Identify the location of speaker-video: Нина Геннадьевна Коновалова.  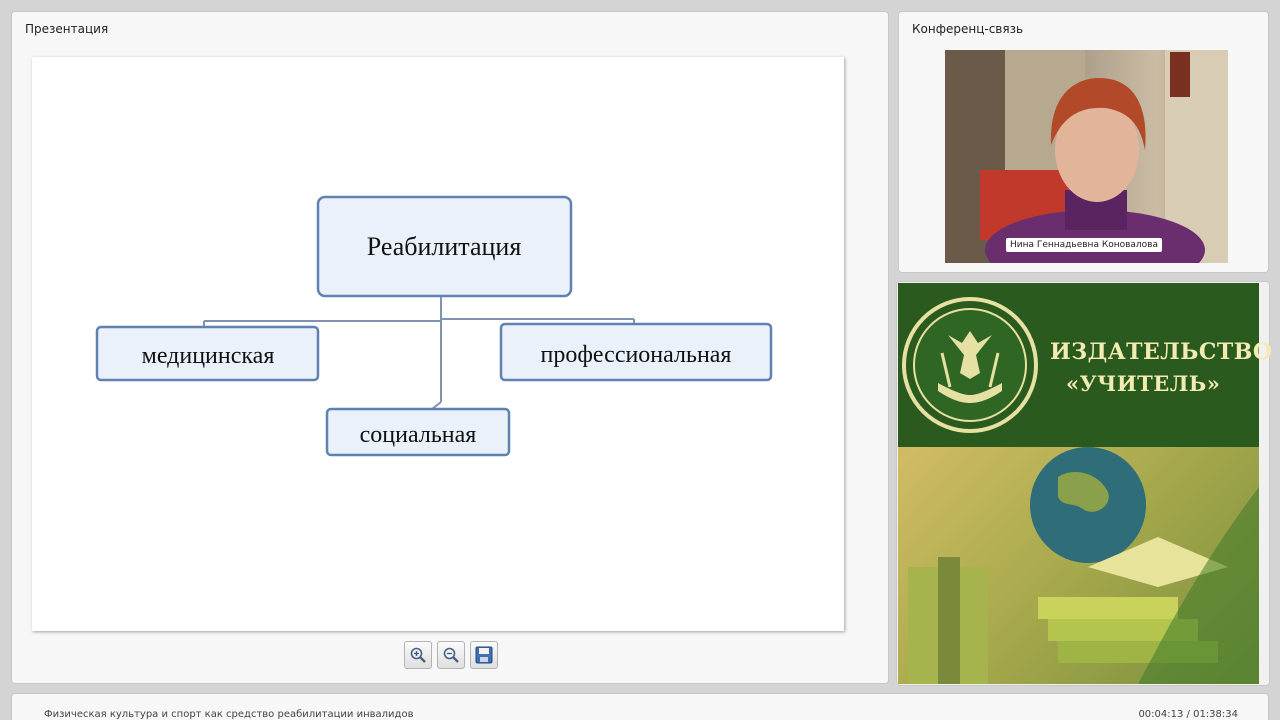
(1086, 156).